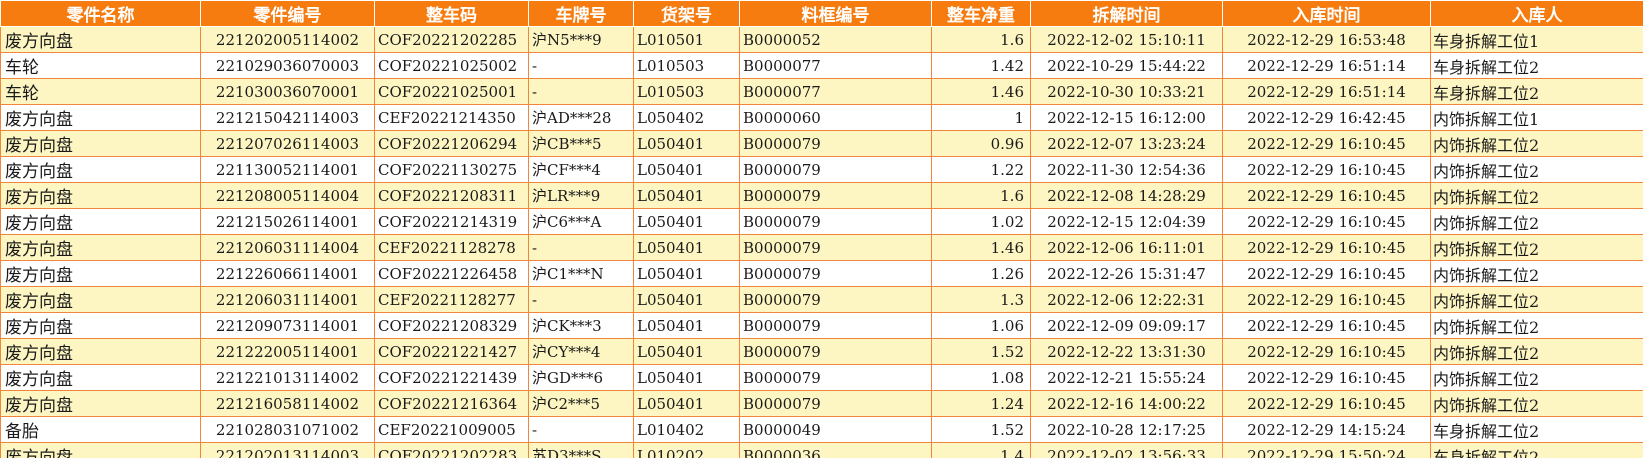  I want to click on cell-vehicle-code: COF20221208329, so click(451, 325).